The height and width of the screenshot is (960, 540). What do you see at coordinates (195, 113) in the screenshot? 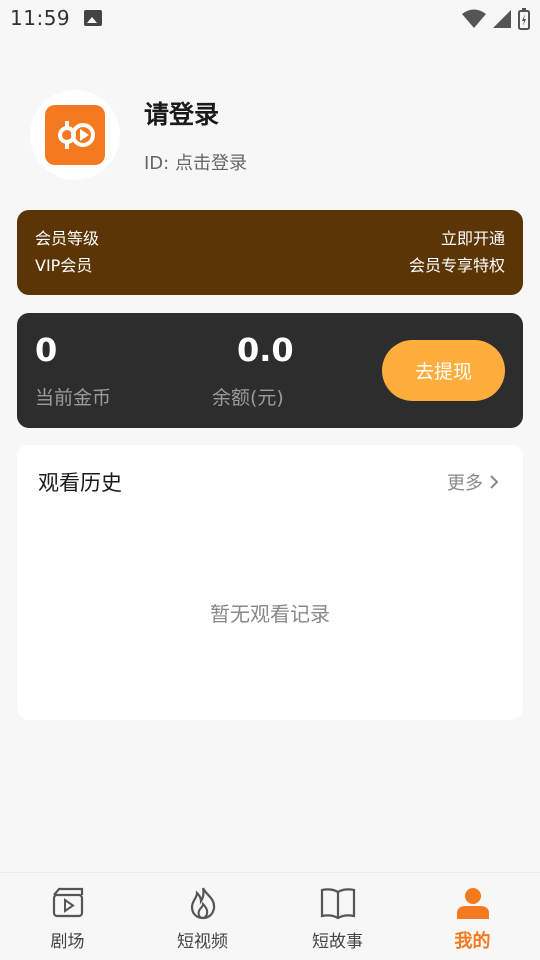
I see `login-prompt: 请登录` at bounding box center [195, 113].